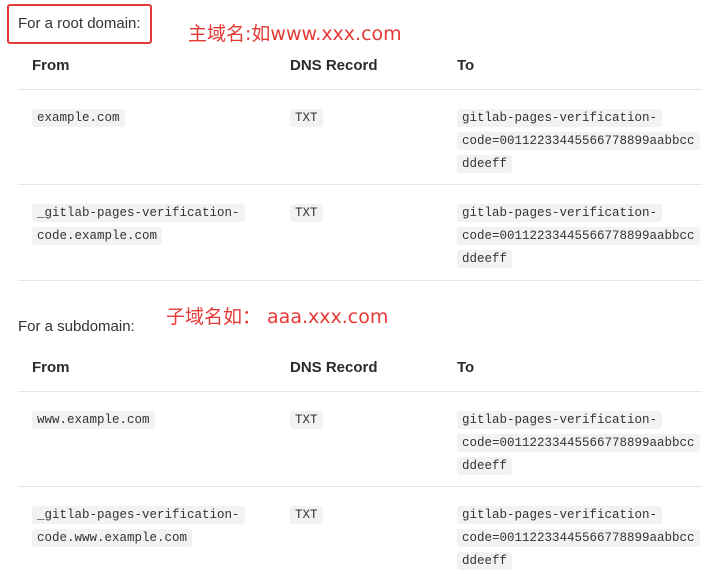 Image resolution: width=720 pixels, height=579 pixels. What do you see at coordinates (112, 538) in the screenshot?
I see `from-value: code.www.example.com` at bounding box center [112, 538].